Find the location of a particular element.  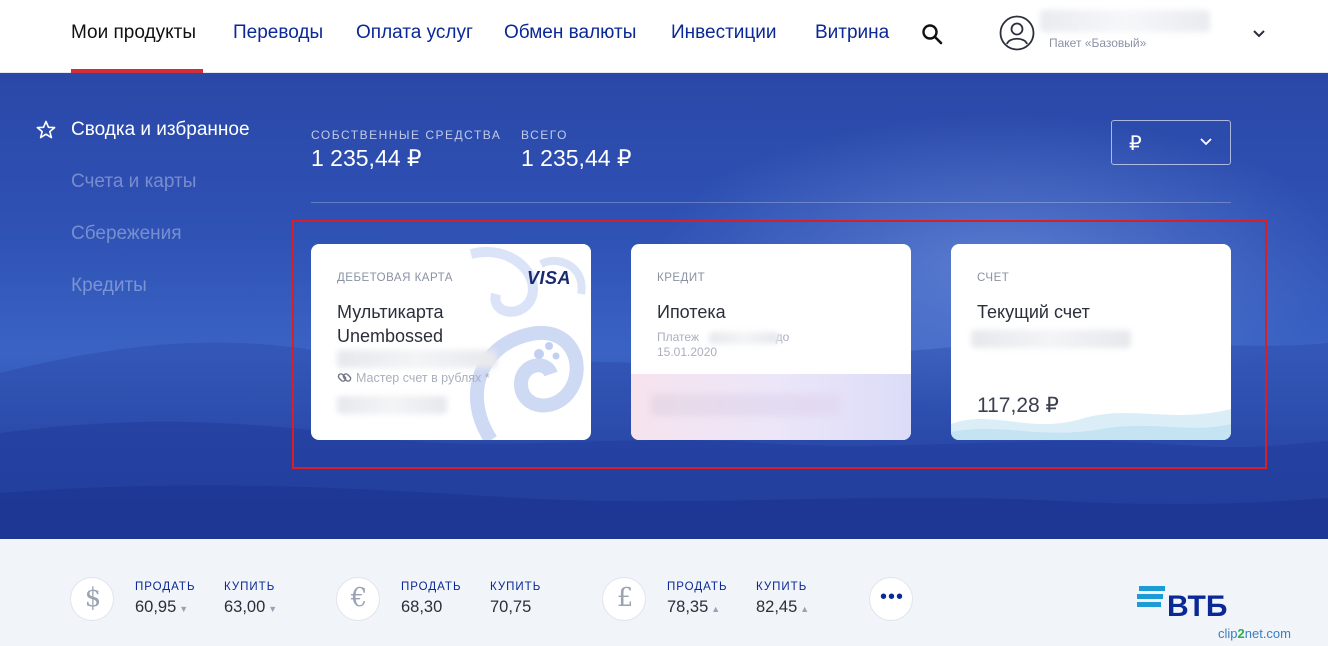

nav-showcase: Витрина is located at coordinates (852, 33).